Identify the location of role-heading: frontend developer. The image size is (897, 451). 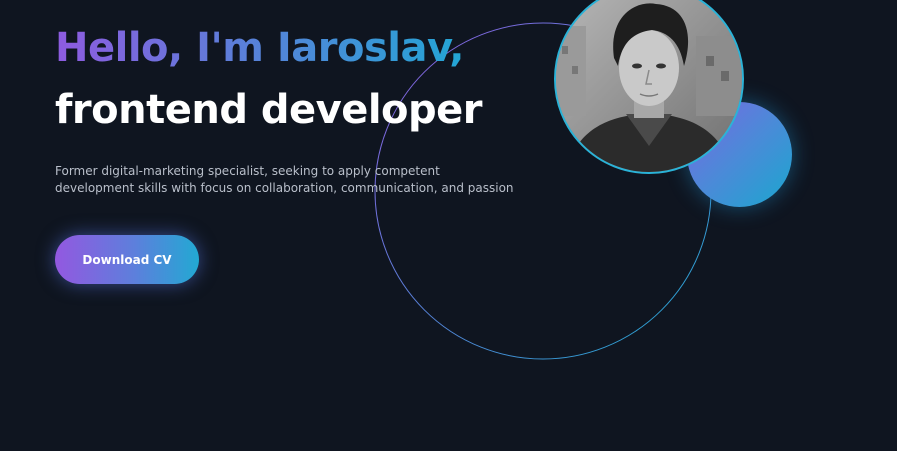
(269, 110).